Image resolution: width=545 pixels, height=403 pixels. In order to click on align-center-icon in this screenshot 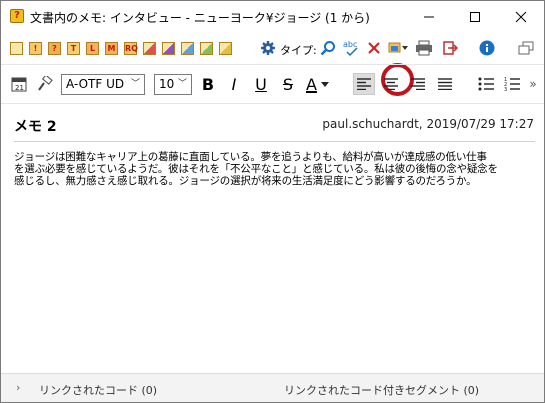, I will do `click(391, 84)`.